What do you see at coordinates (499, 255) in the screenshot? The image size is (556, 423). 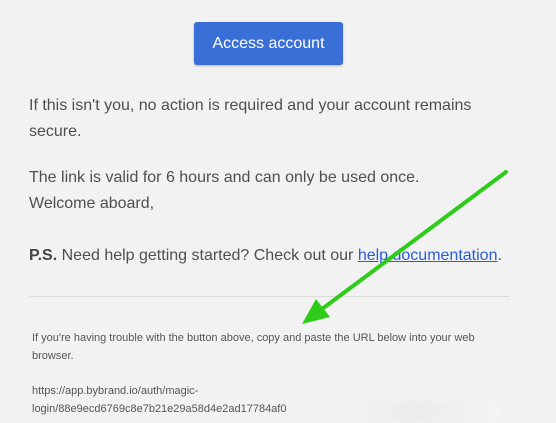 I see `ps-period: .` at bounding box center [499, 255].